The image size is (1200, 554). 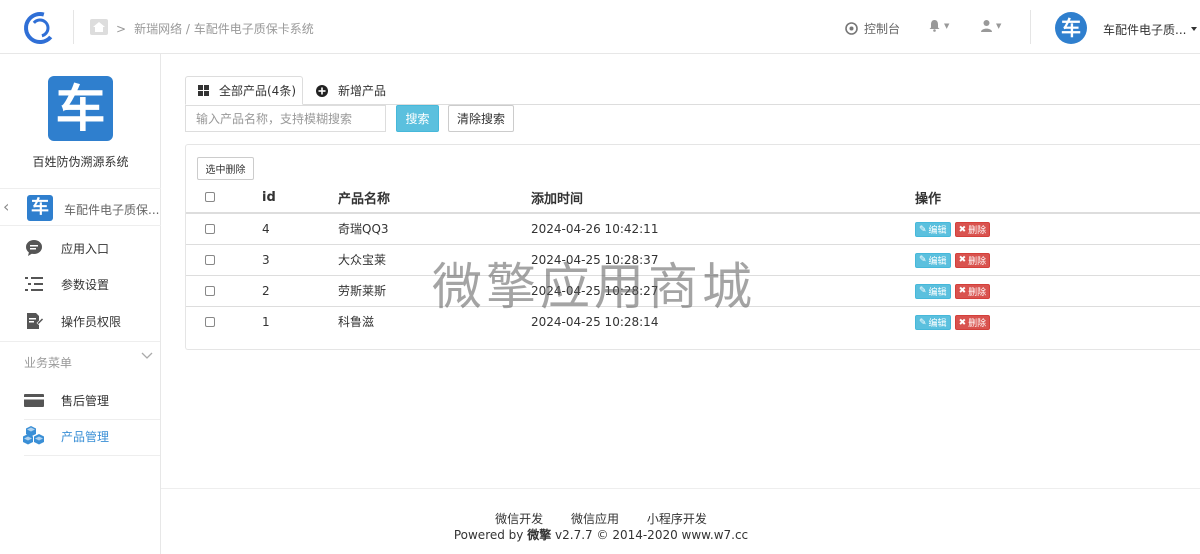 What do you see at coordinates (85, 436) in the screenshot?
I see `sidebar-item-label: 产品管理` at bounding box center [85, 436].